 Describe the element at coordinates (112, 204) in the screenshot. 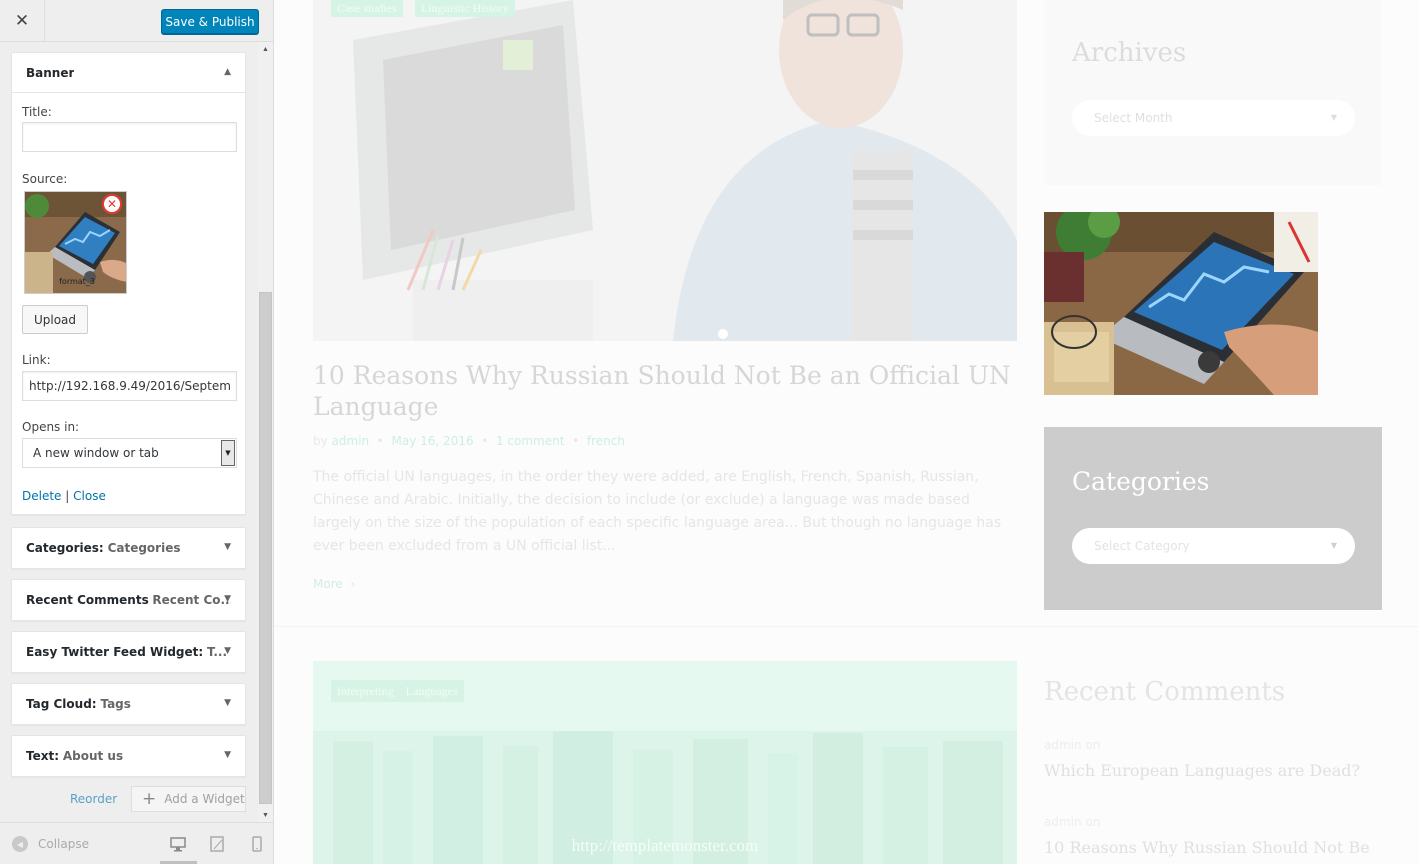

I see `remove-image-icon: ✕` at that location.